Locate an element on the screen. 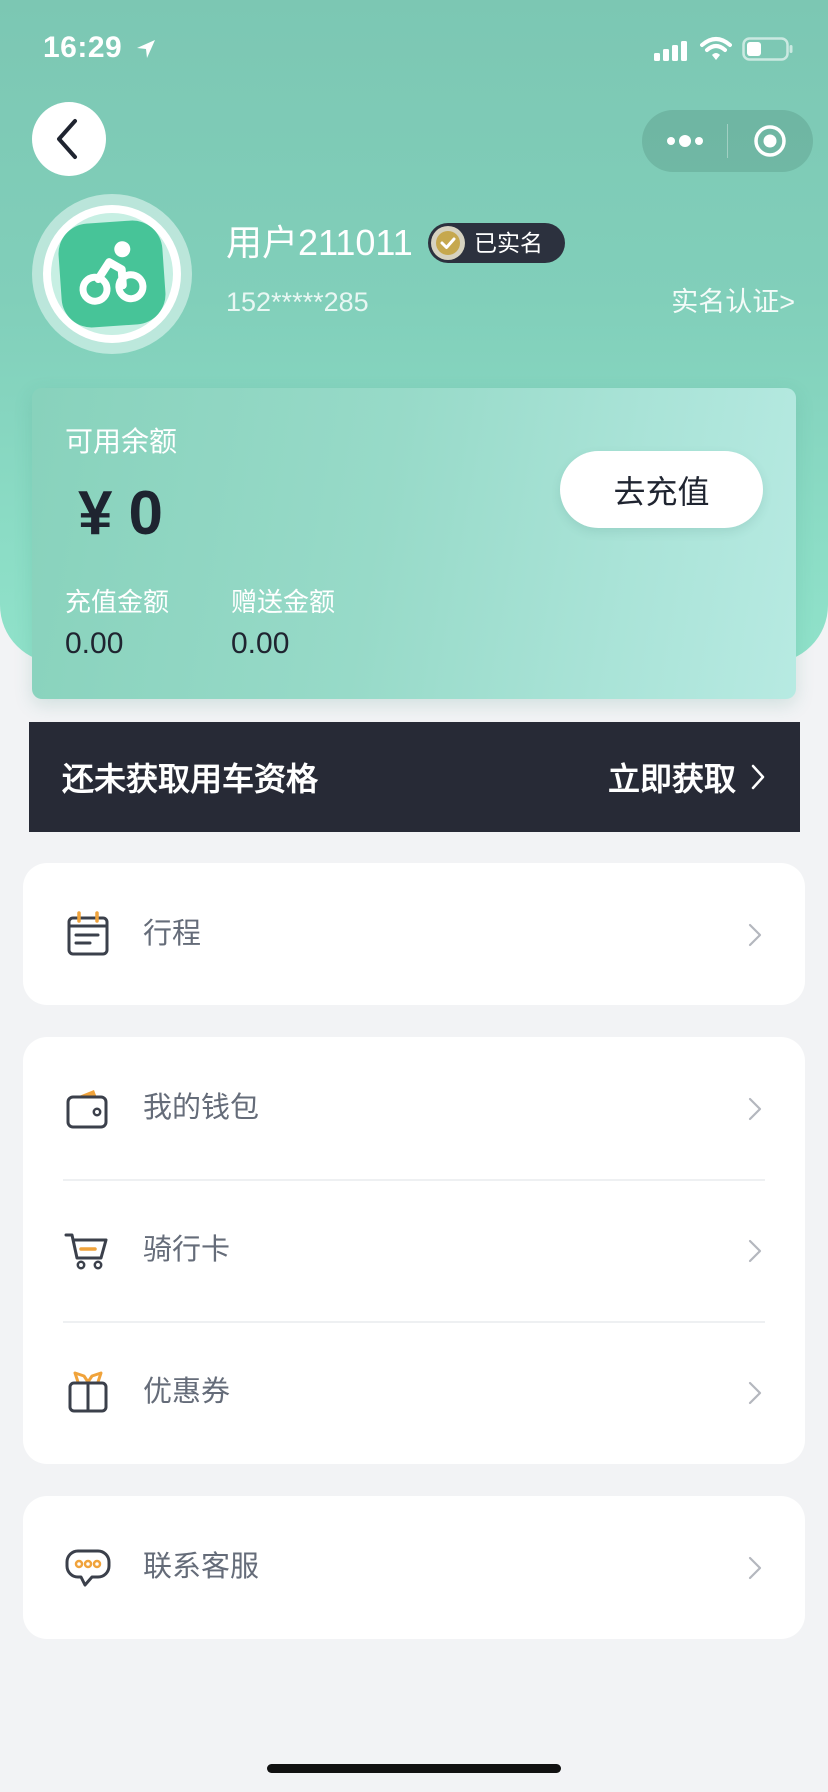  mini-program-capsule is located at coordinates (727, 141).